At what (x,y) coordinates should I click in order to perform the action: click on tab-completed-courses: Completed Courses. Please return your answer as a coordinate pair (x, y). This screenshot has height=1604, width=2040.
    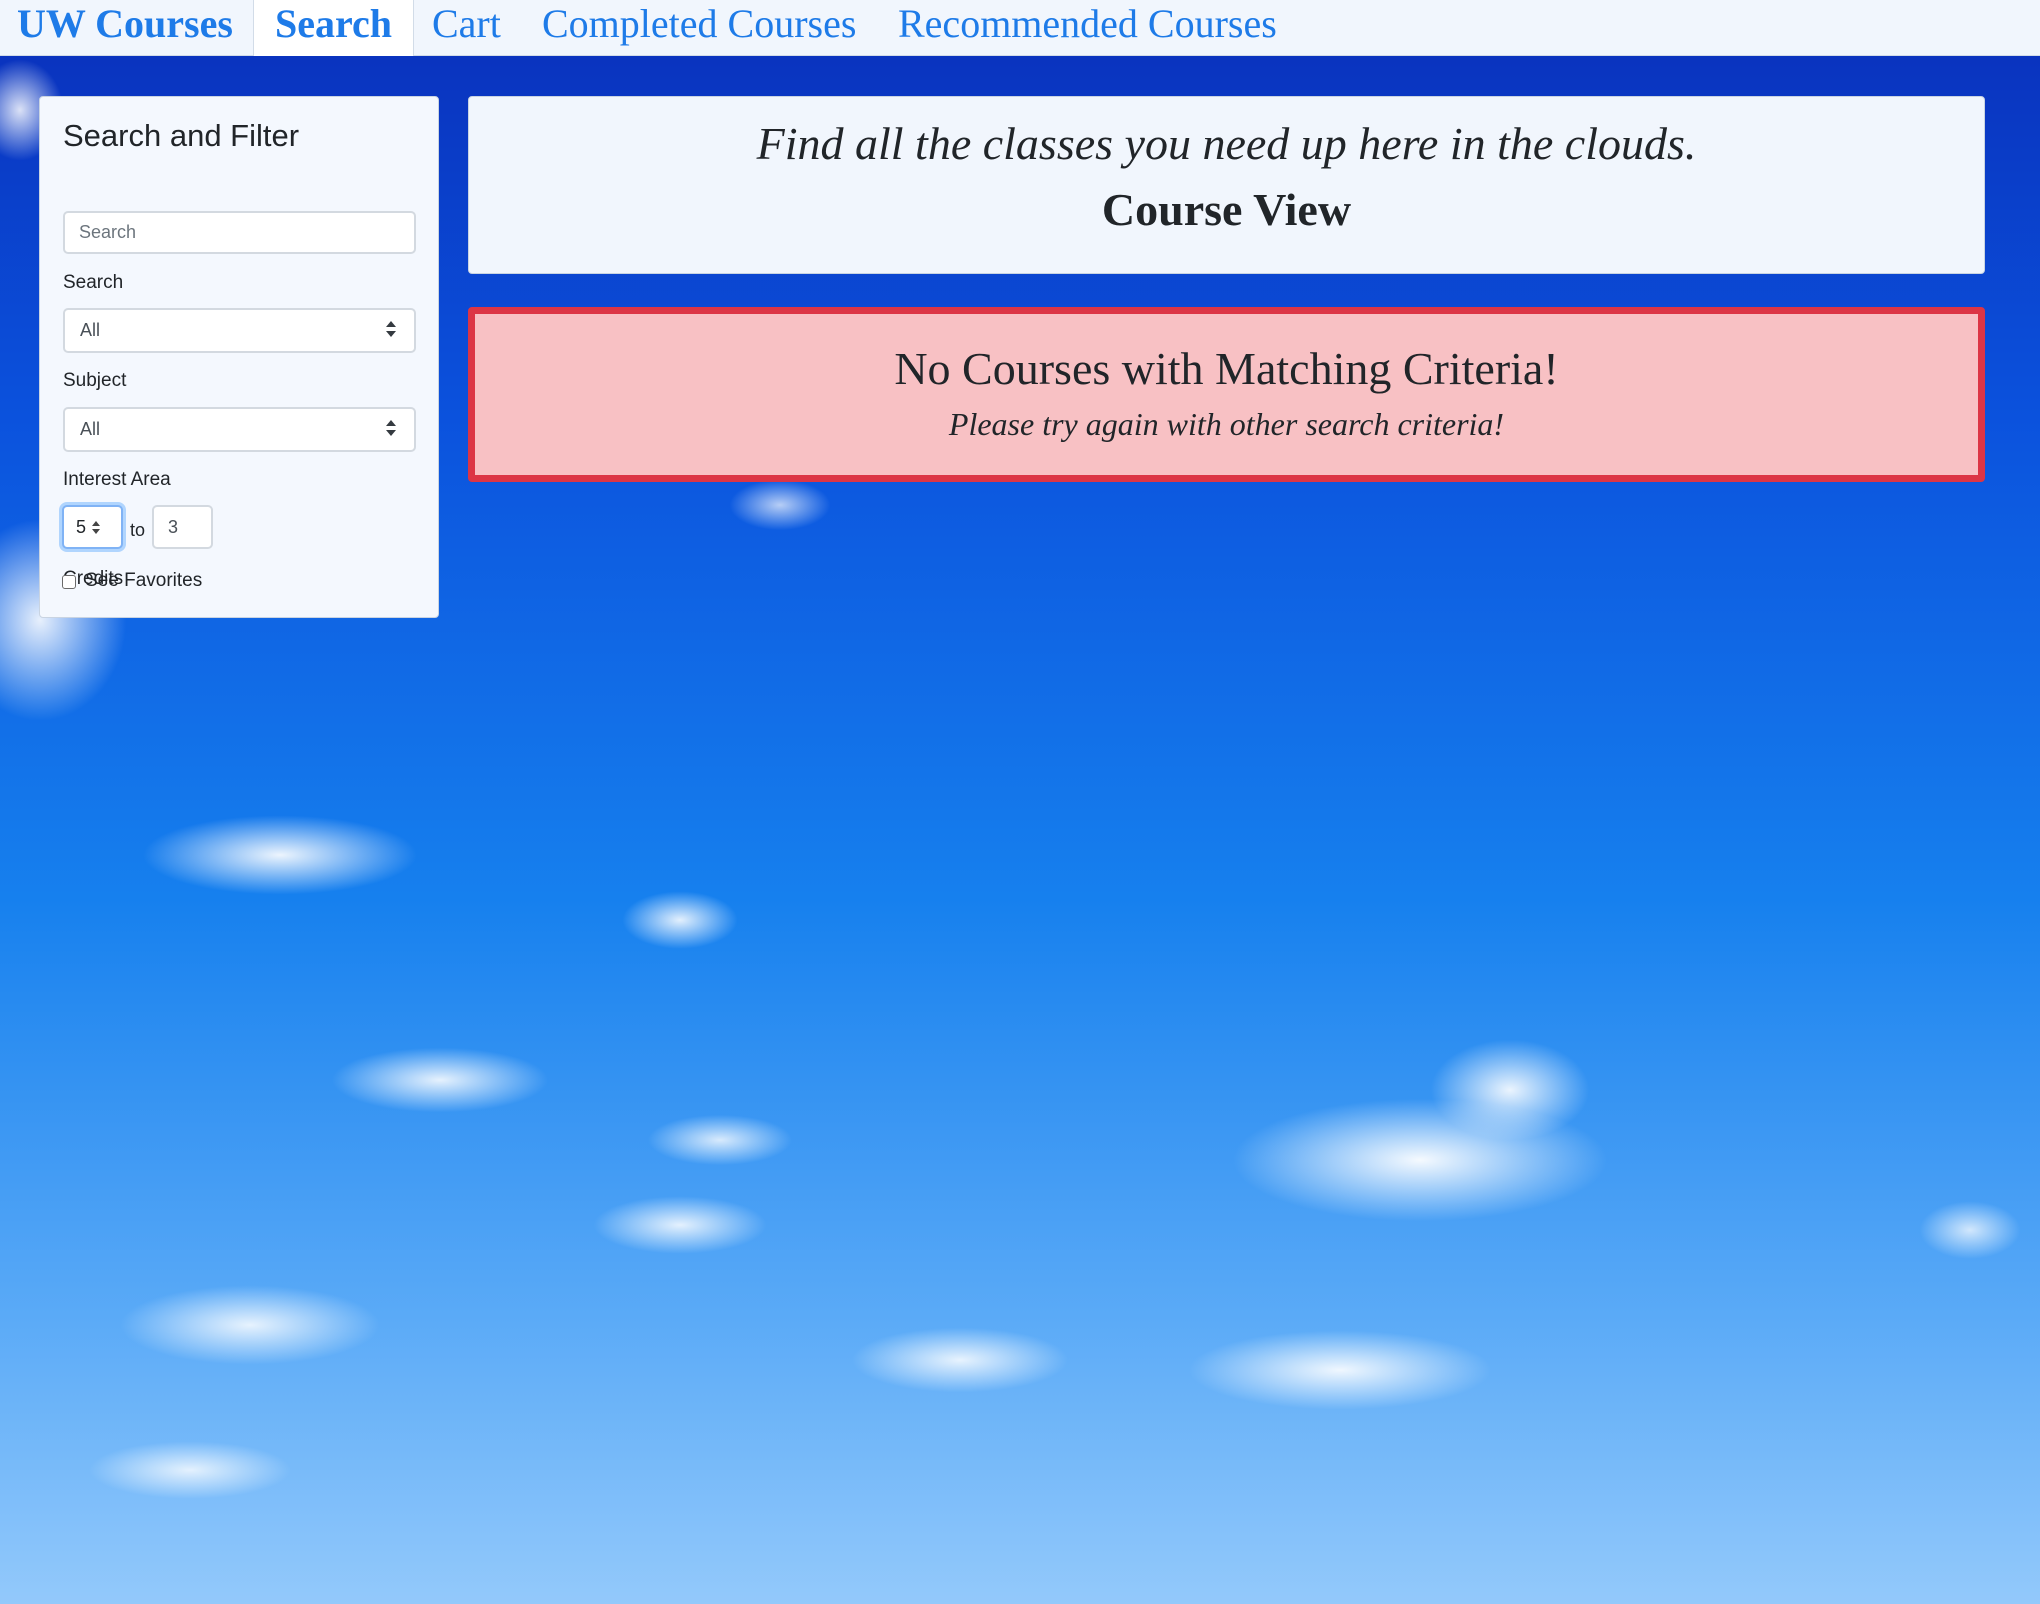
    Looking at the image, I should click on (699, 27).